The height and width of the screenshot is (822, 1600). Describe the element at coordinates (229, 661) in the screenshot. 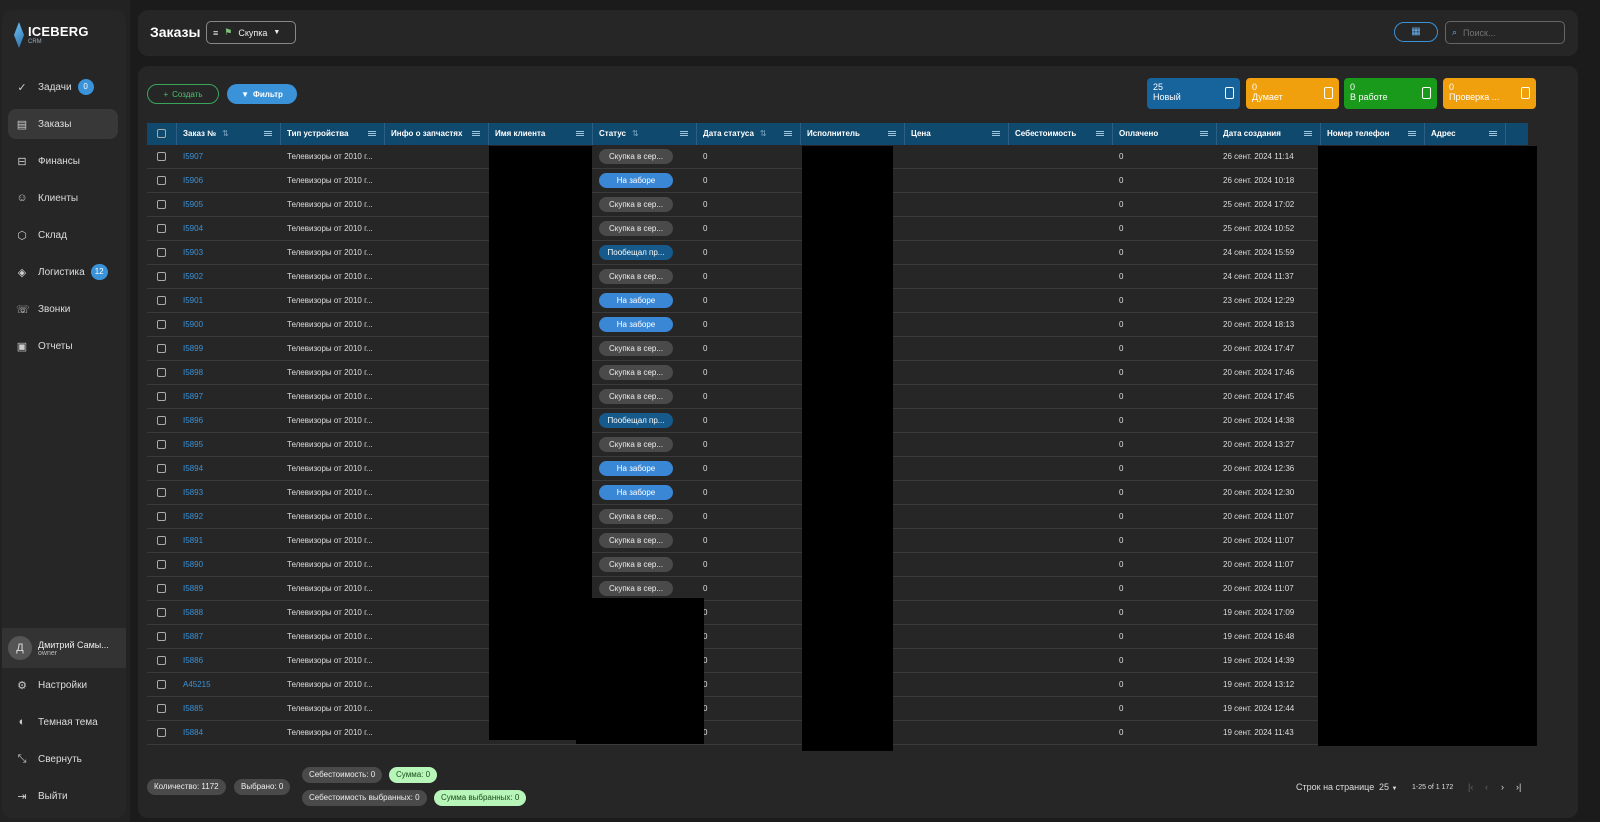

I see `cell-order-id: I5886` at that location.